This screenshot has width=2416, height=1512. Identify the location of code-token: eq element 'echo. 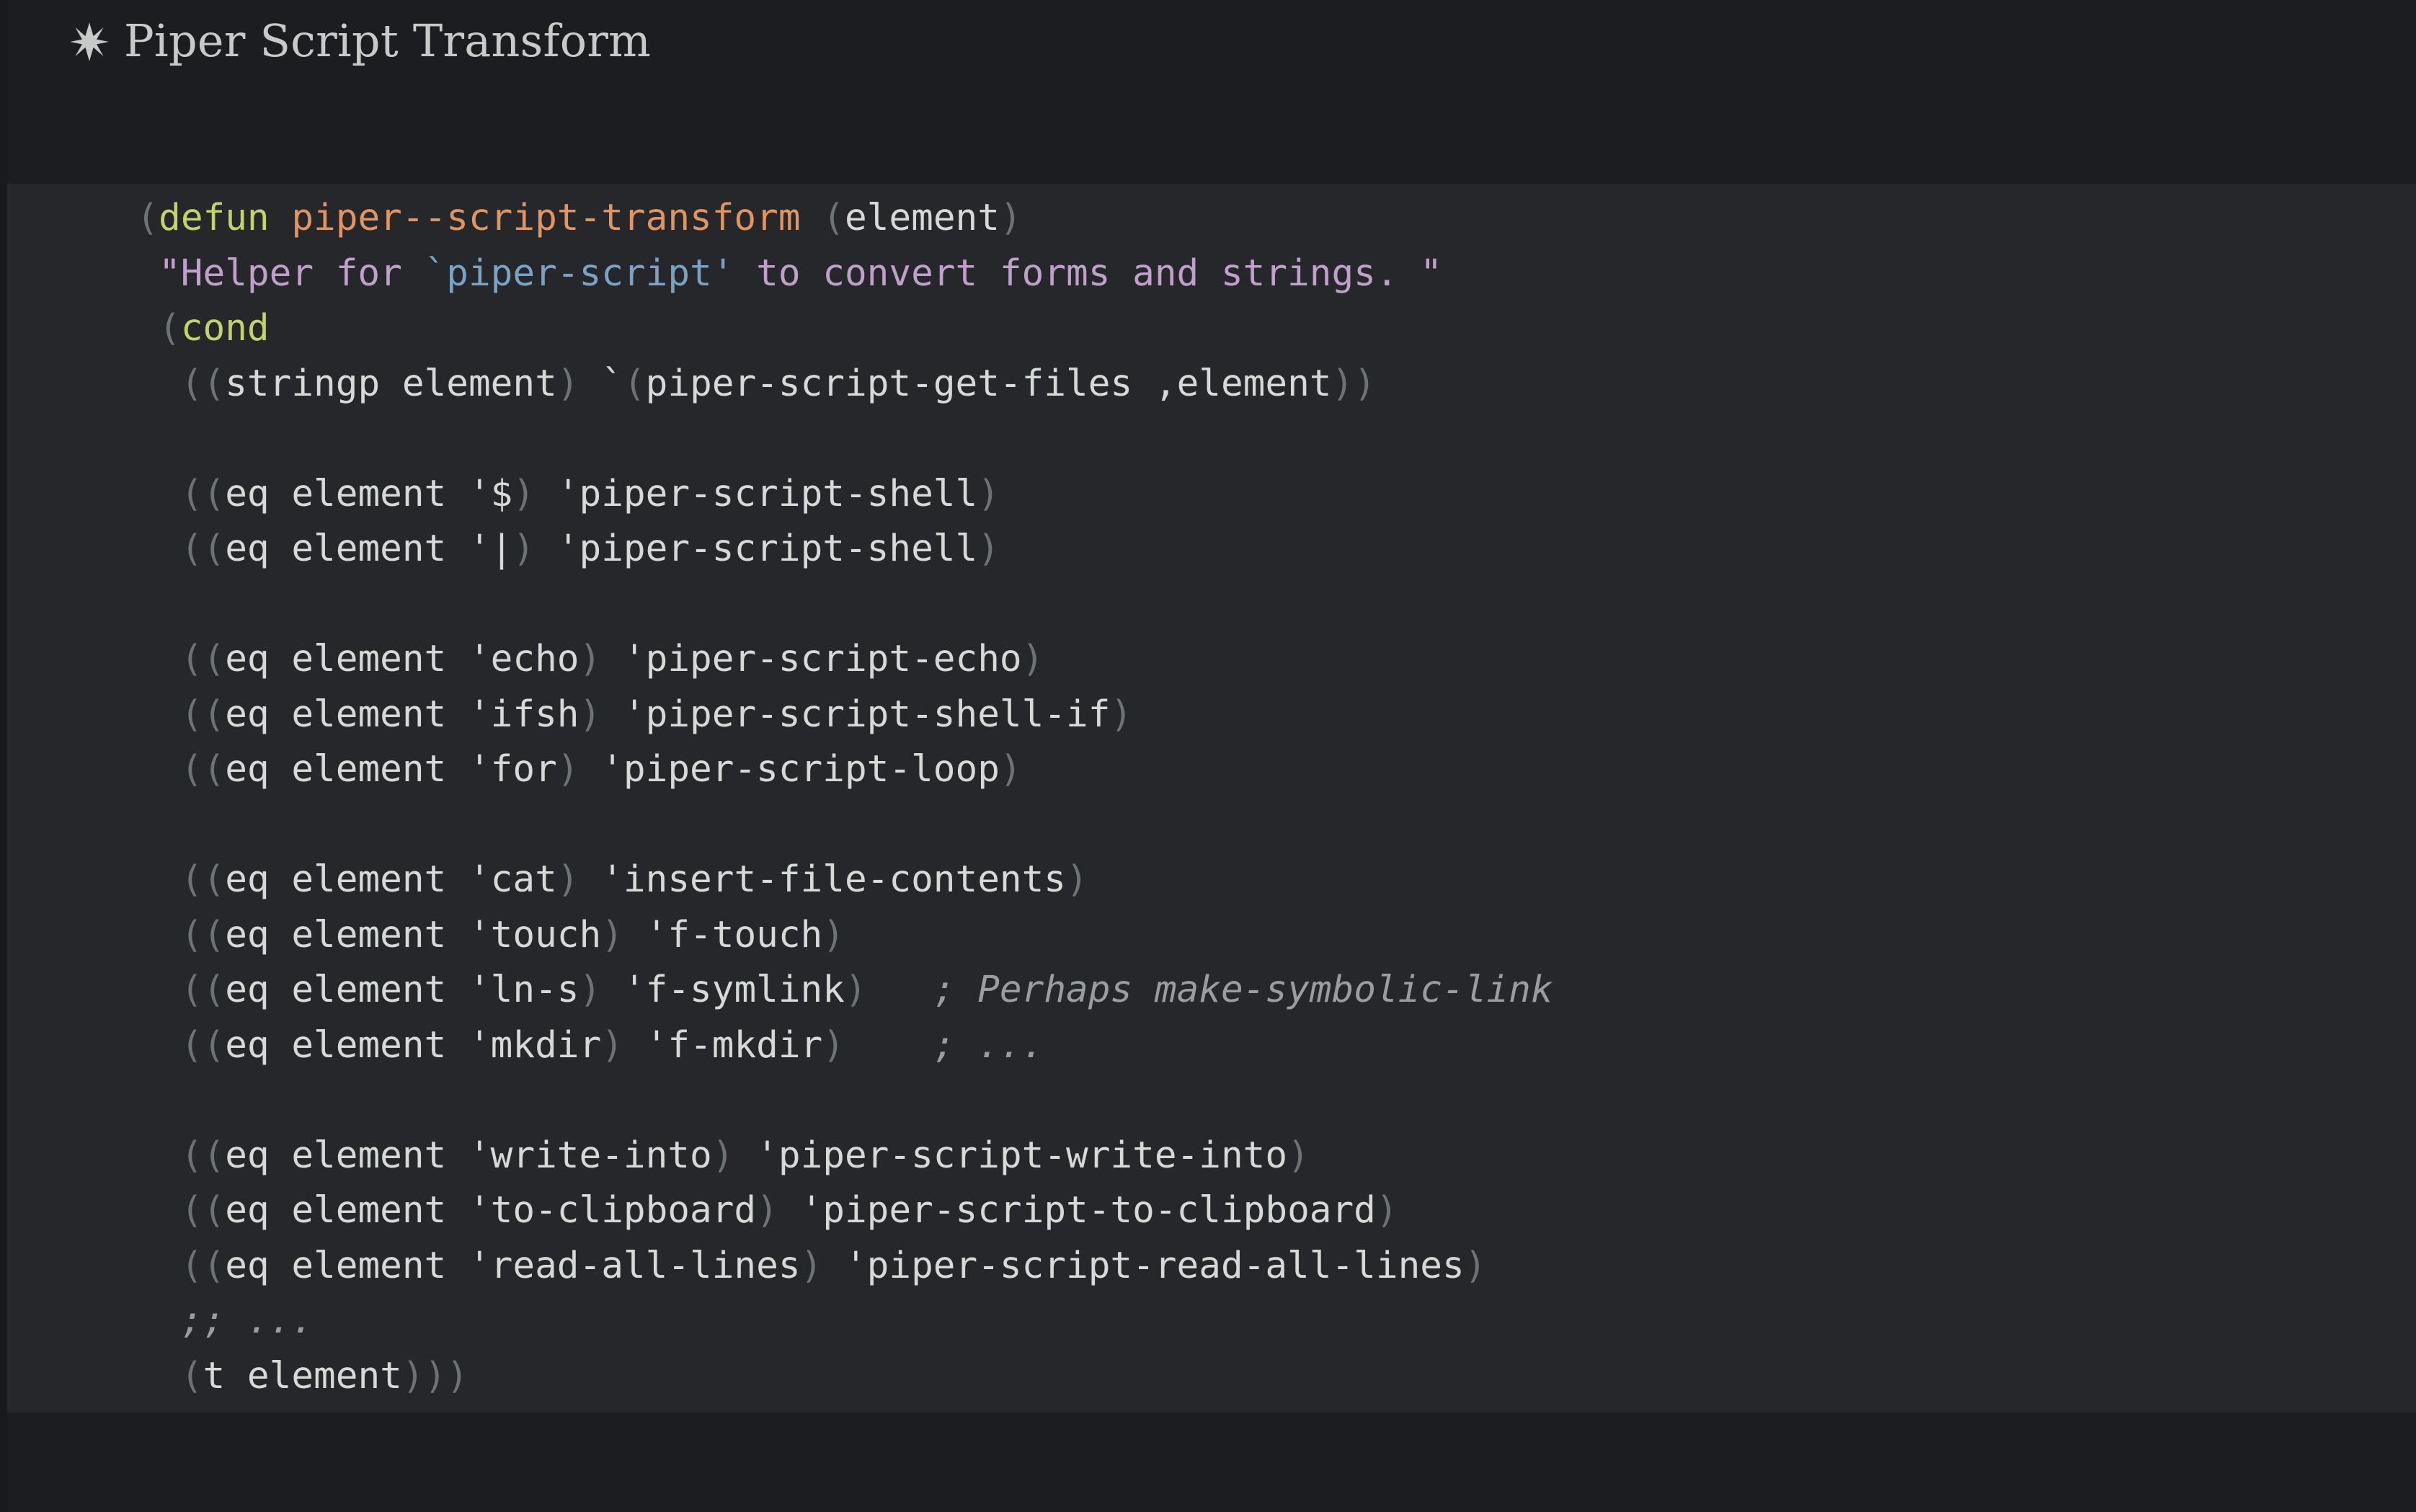
(402, 659).